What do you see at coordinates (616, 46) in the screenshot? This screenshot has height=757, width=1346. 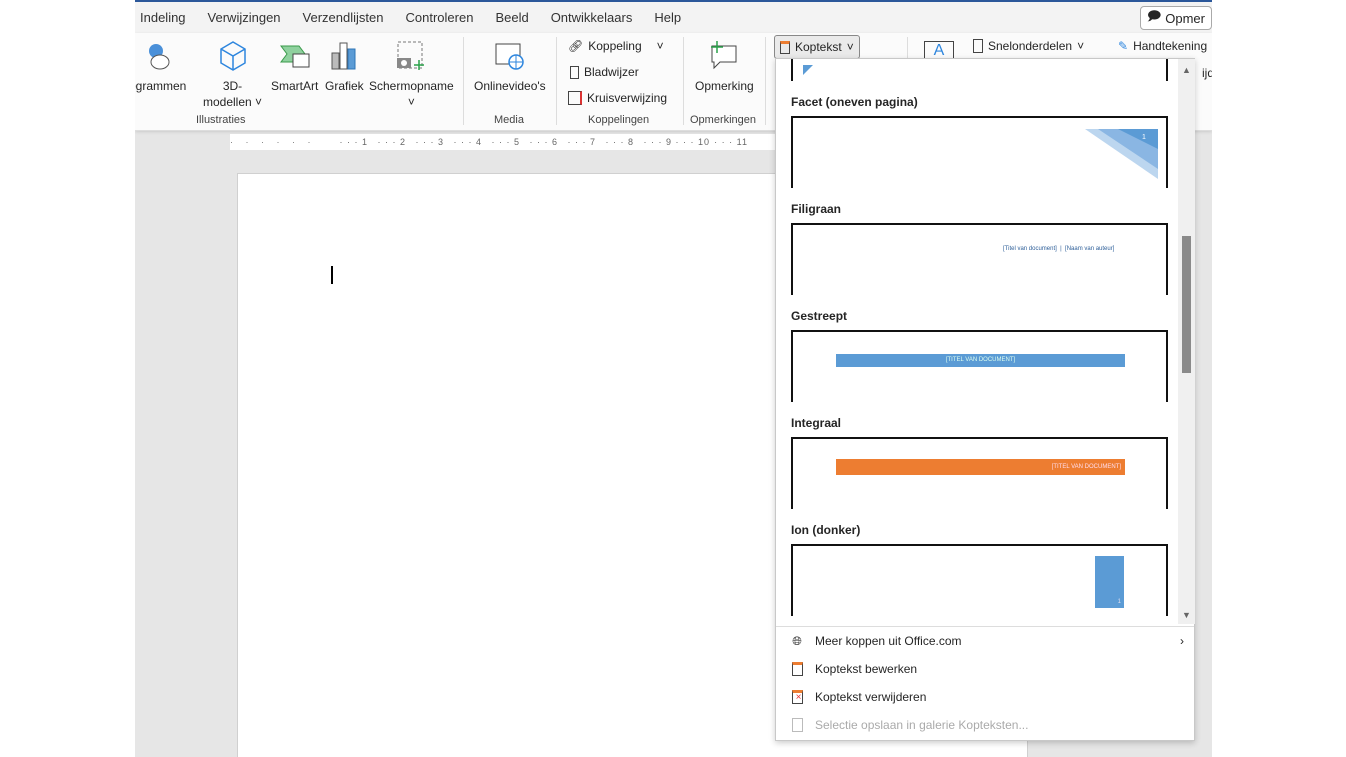 I see `link-button: 🔗︎ Koppeling ˅` at bounding box center [616, 46].